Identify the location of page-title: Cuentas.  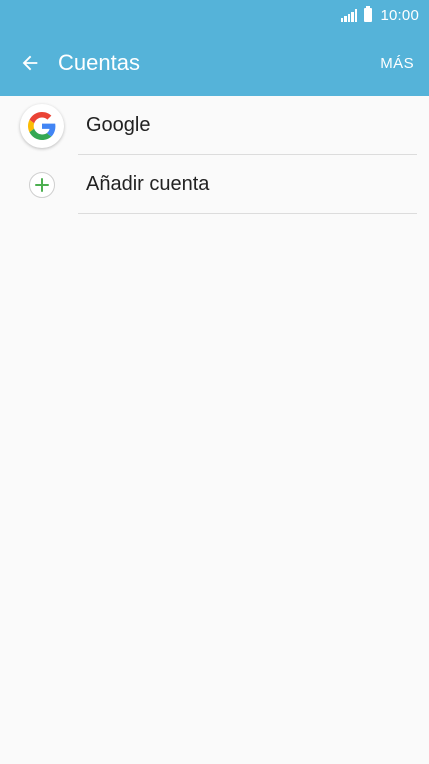
(99, 62).